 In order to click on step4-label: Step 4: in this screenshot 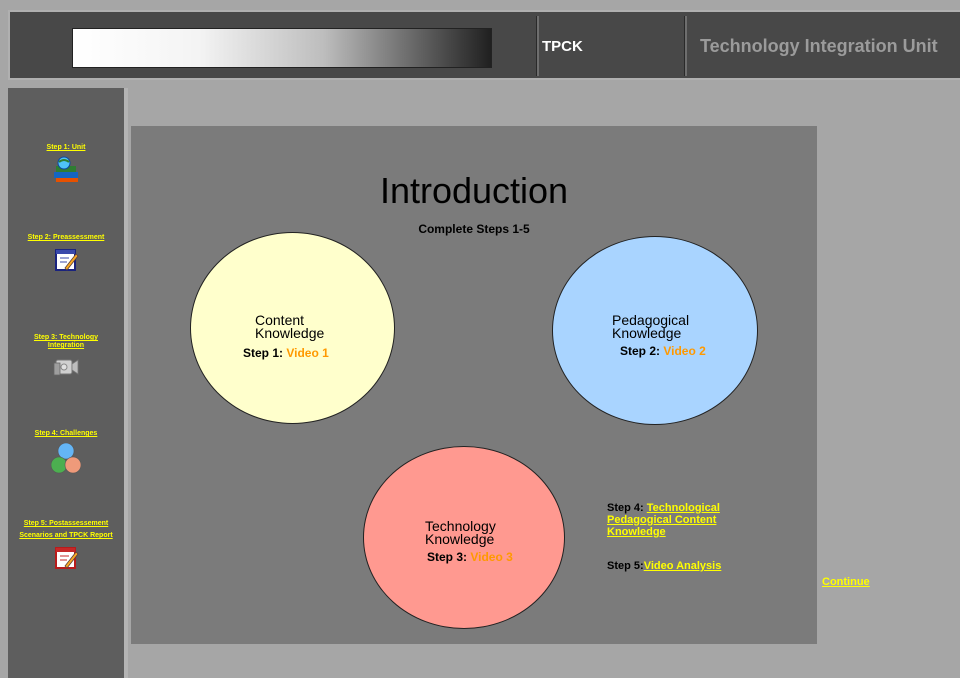, I will do `click(625, 508)`.